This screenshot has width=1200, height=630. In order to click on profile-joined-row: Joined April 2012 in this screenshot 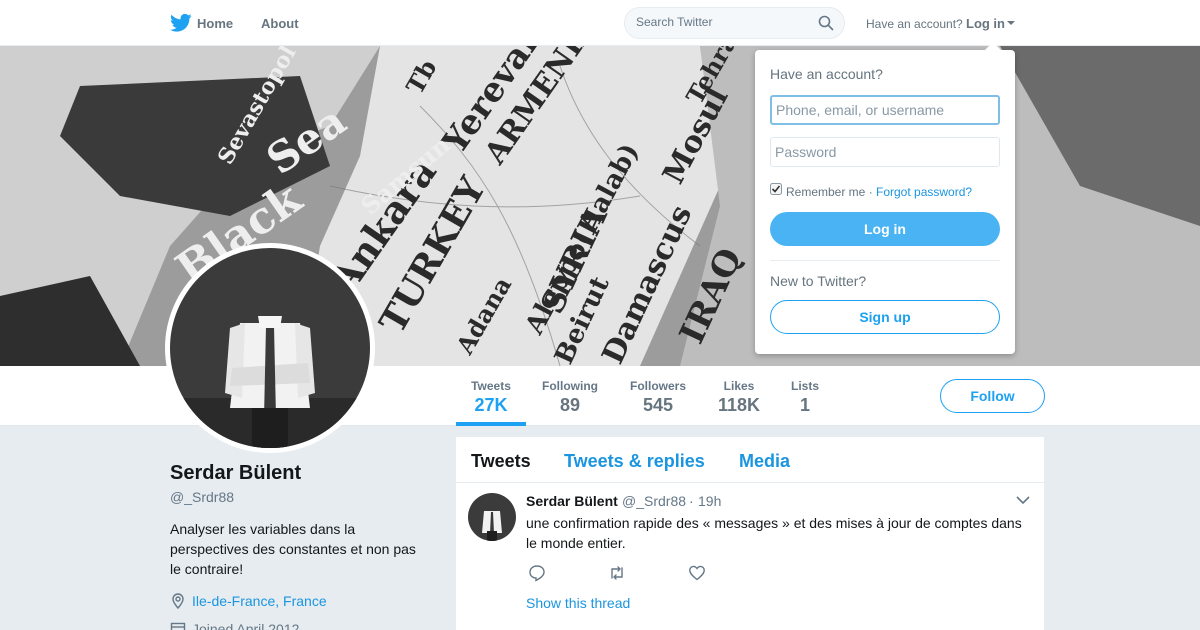, I will do `click(300, 623)`.